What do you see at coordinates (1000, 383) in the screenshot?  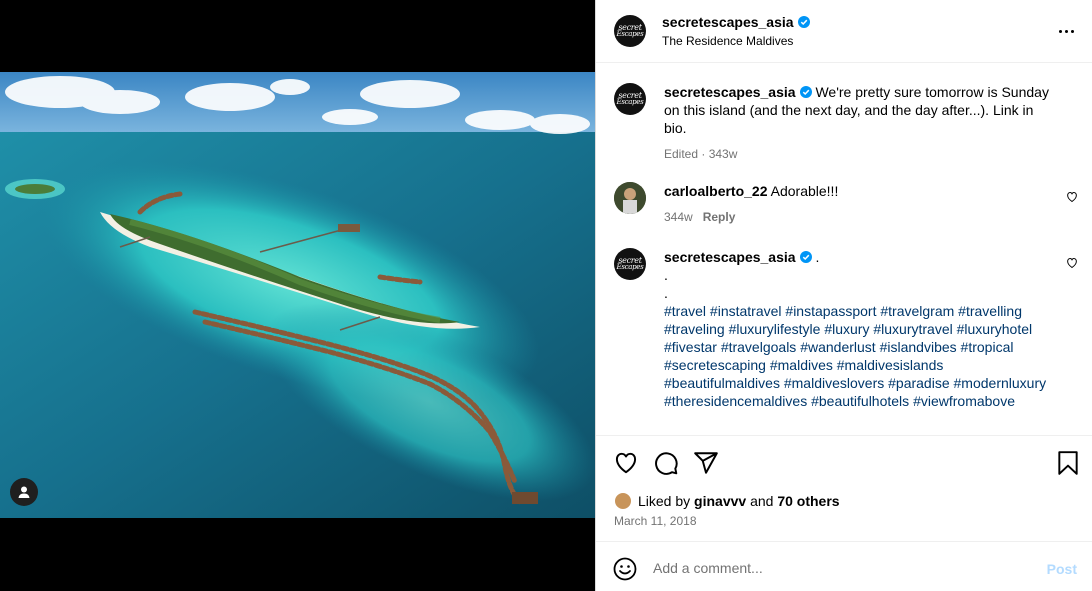 I see `hashtag-link: #modernluxury` at bounding box center [1000, 383].